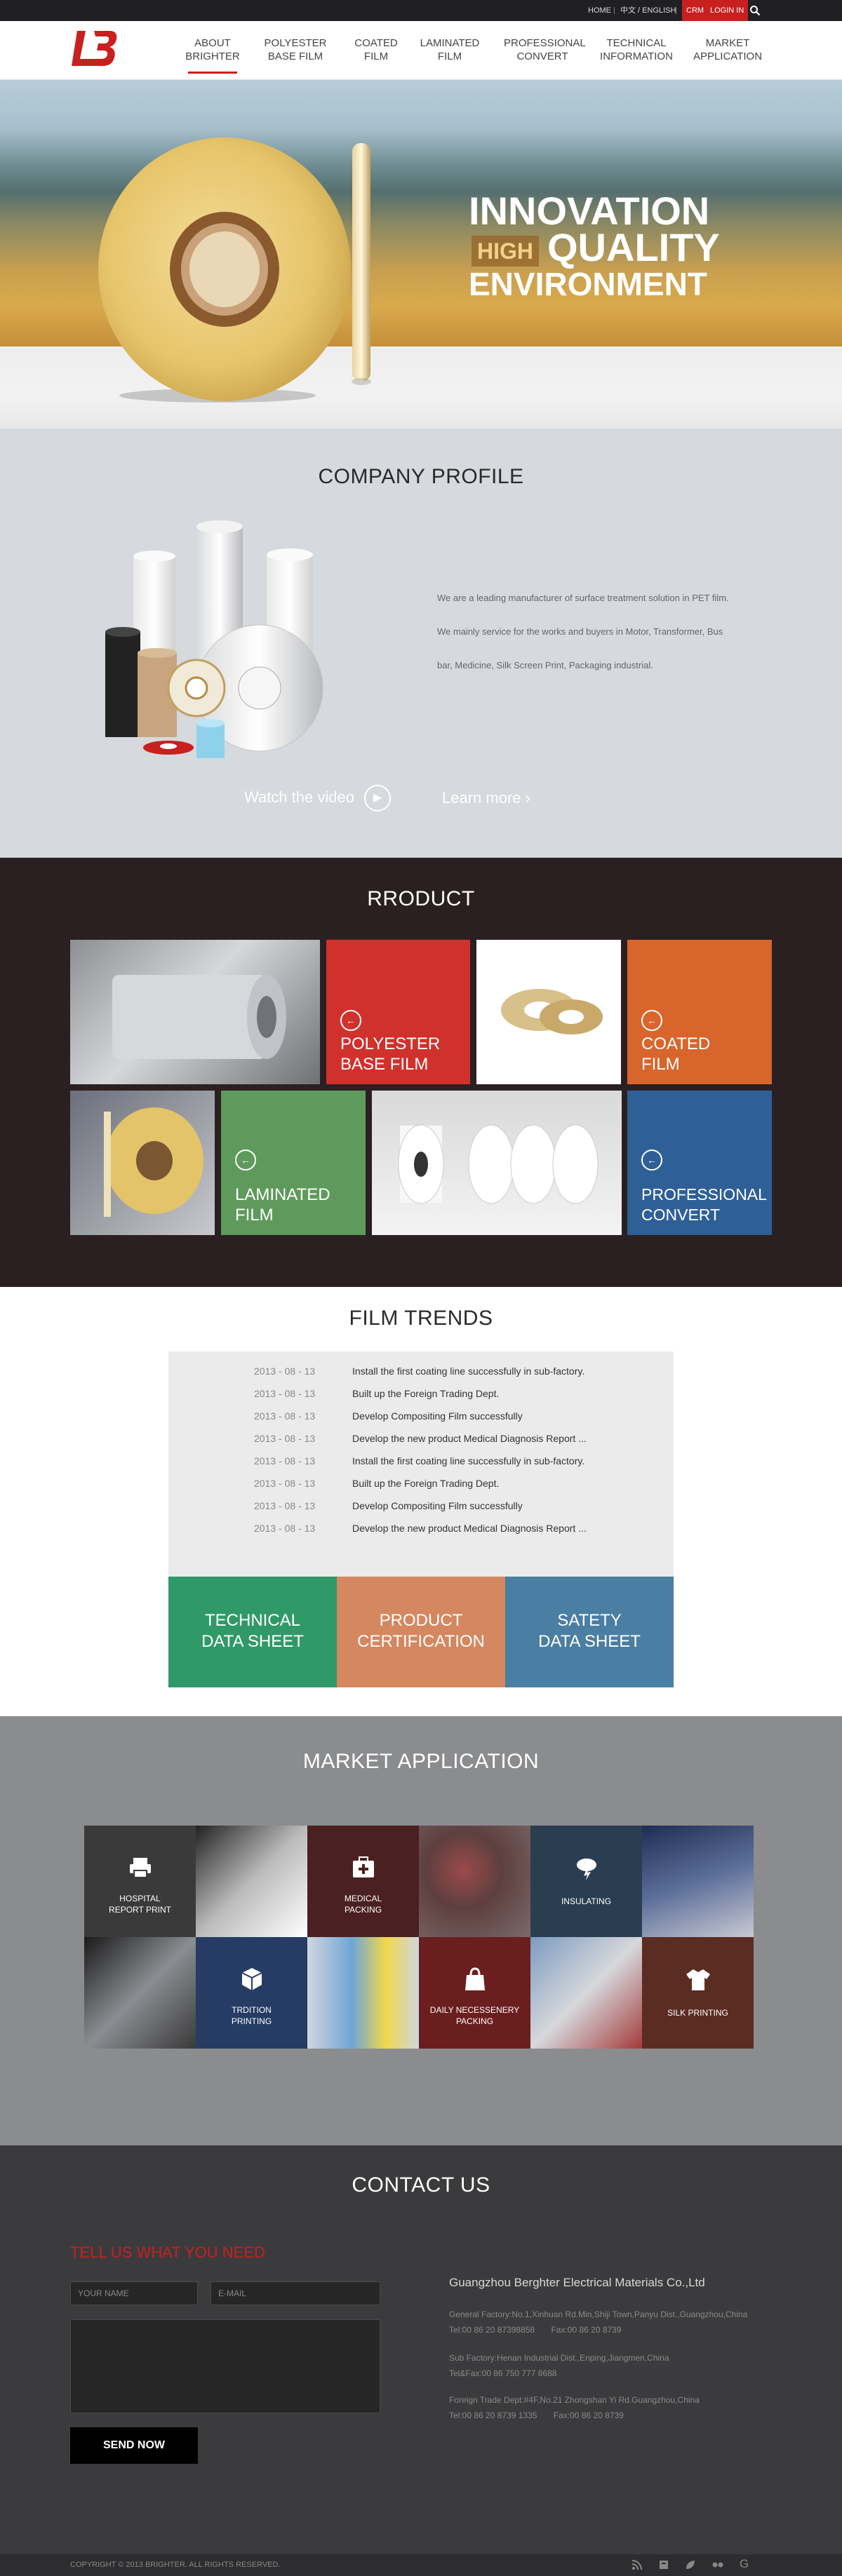  I want to click on tile-laminated-film: ← LAMINATED FILM, so click(293, 1163).